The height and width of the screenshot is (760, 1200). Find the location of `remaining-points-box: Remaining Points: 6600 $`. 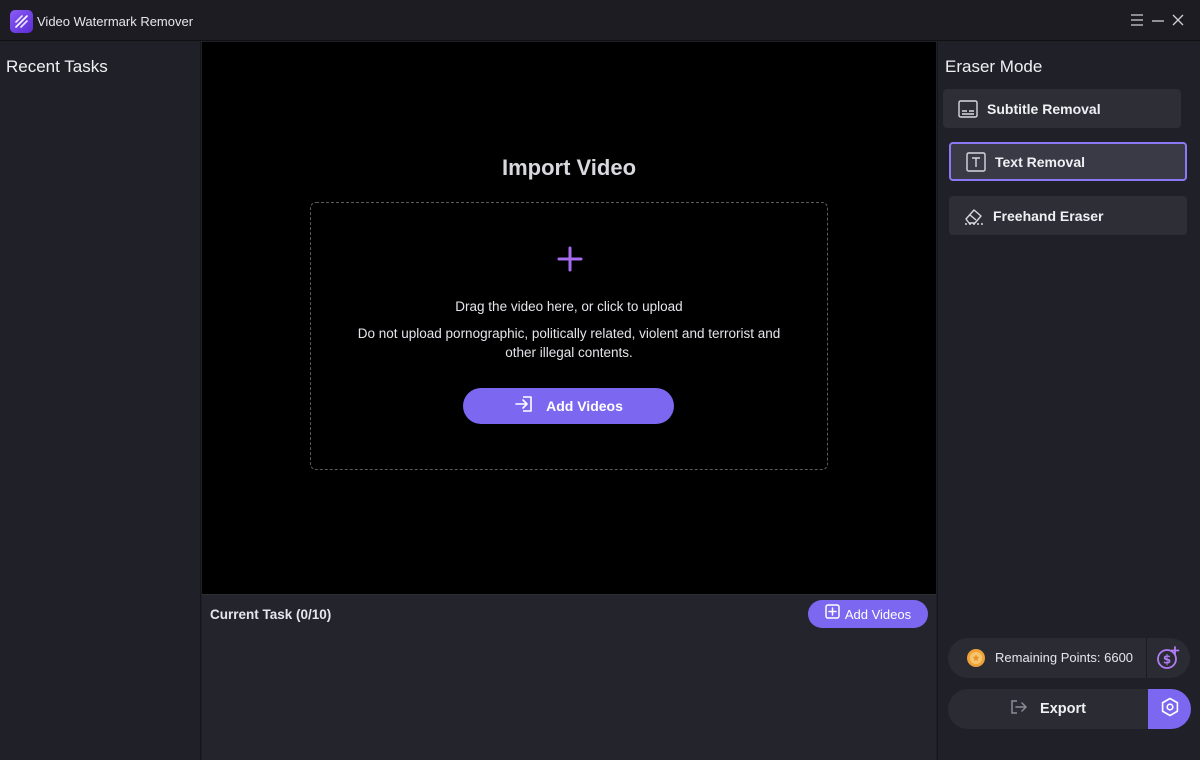

remaining-points-box: Remaining Points: 6600 $ is located at coordinates (1069, 658).